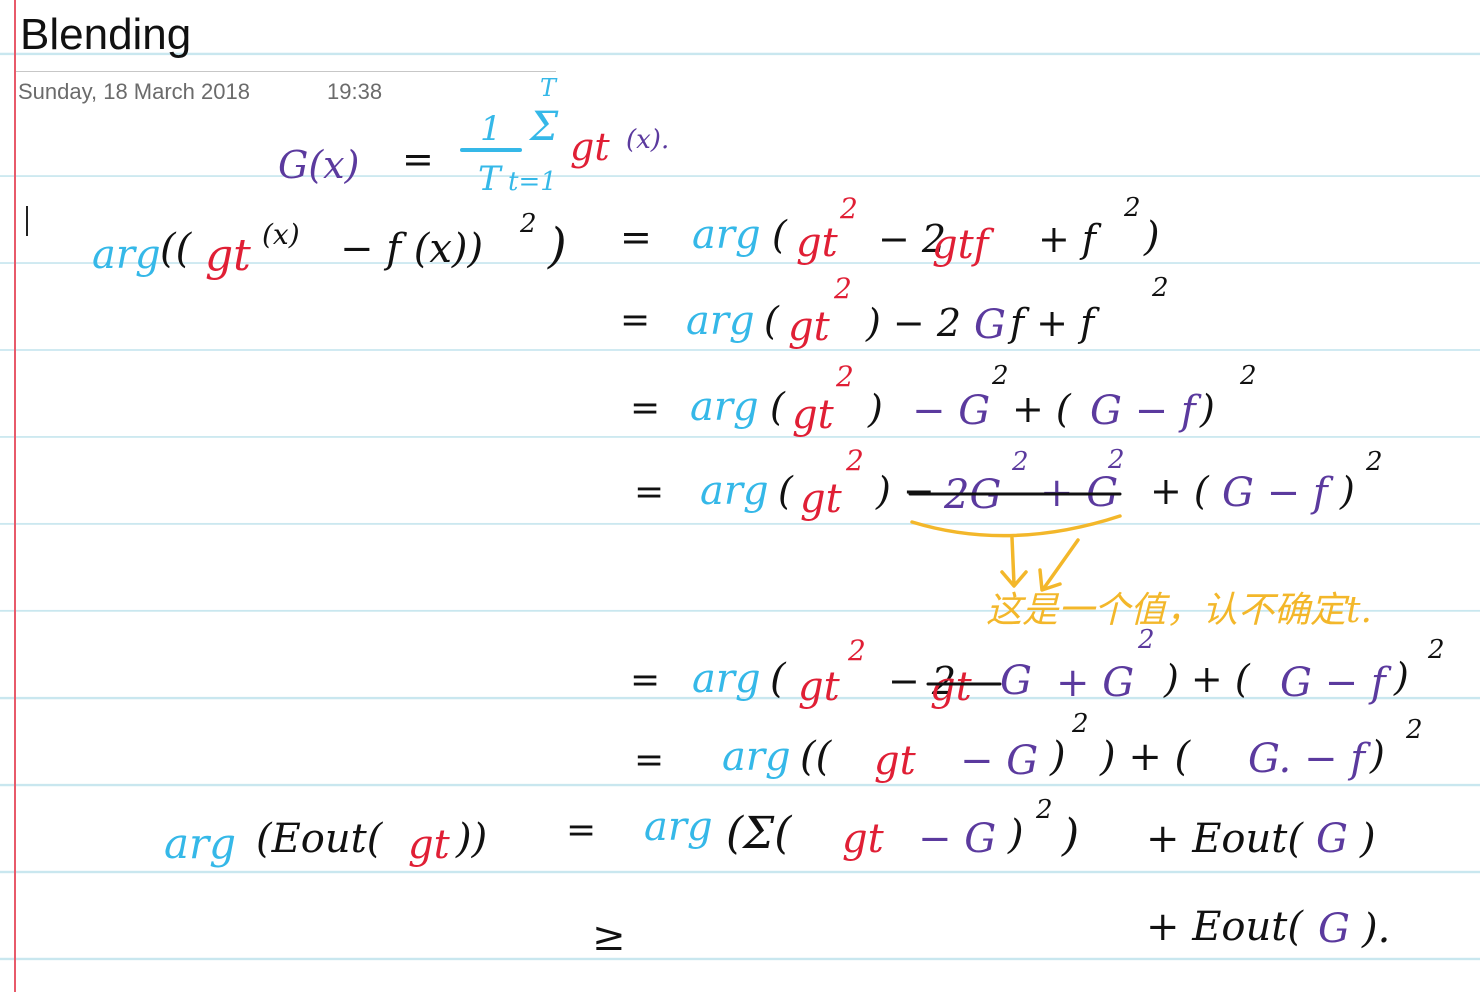  I want to click on ink-line-3: = arg ( gt 2 ) − 2 G f + f 2, so click(894, 311).